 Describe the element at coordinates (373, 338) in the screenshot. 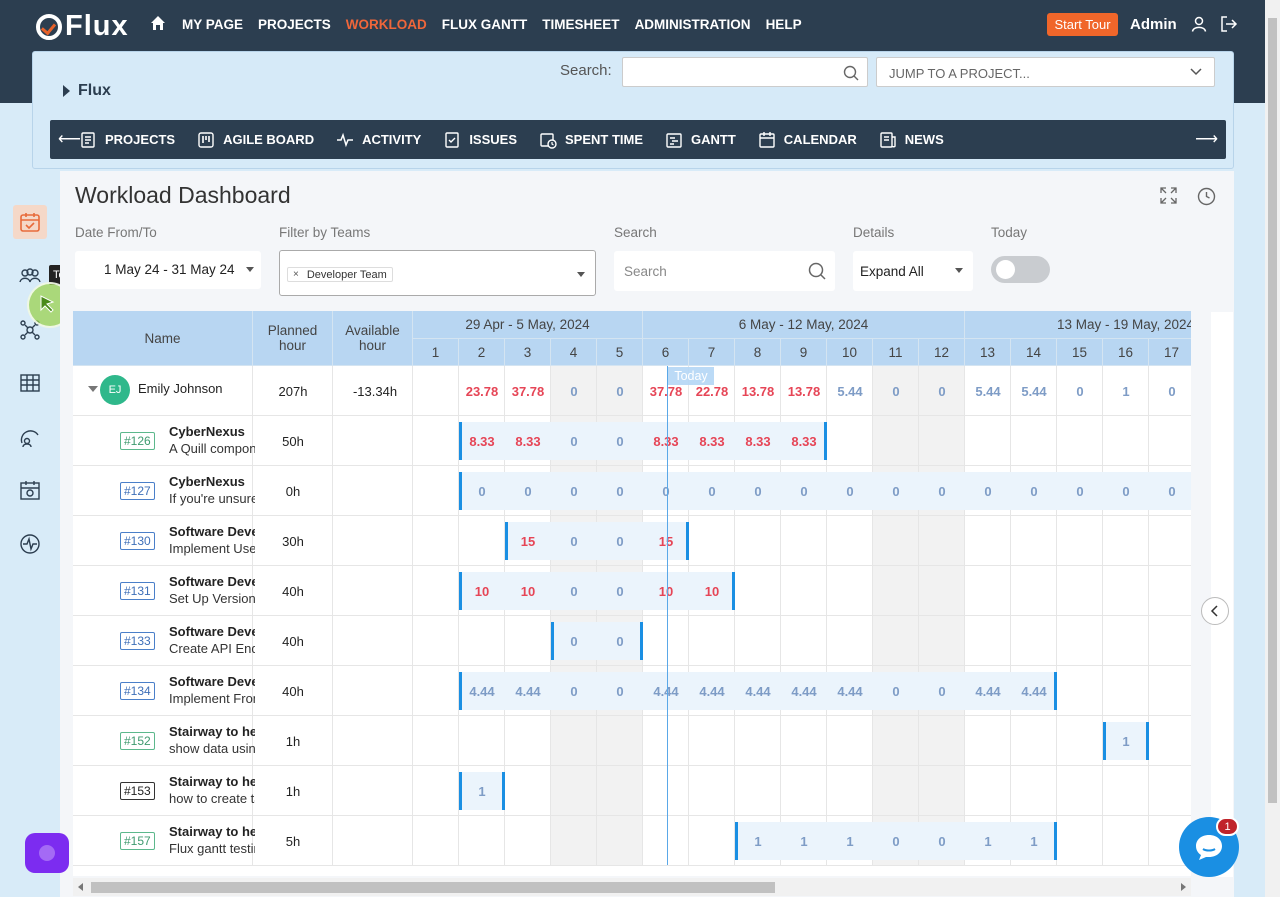

I see `column-header-available: Available hour` at that location.